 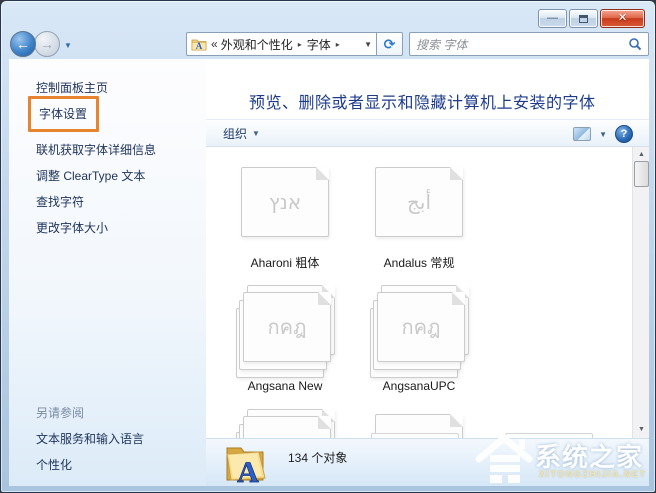 What do you see at coordinates (562, 457) in the screenshot?
I see `watermark: 系统之家 XITONGZHIJIA.NET` at bounding box center [562, 457].